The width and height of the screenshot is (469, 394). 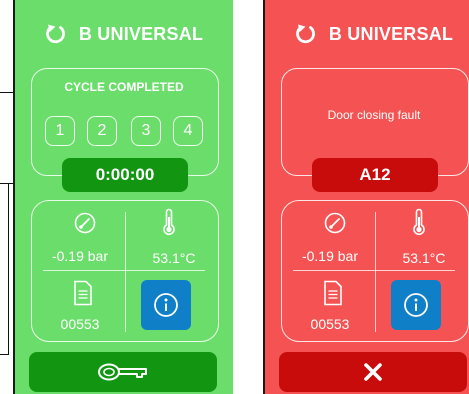 I want to click on cycle-step-3: 3, so click(x=146, y=131).